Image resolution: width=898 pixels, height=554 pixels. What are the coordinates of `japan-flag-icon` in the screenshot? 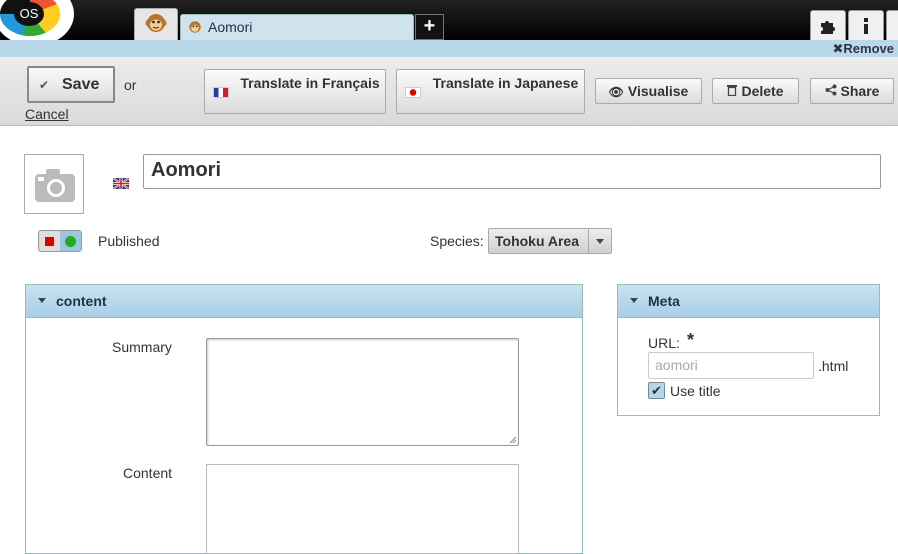 It's located at (413, 92).